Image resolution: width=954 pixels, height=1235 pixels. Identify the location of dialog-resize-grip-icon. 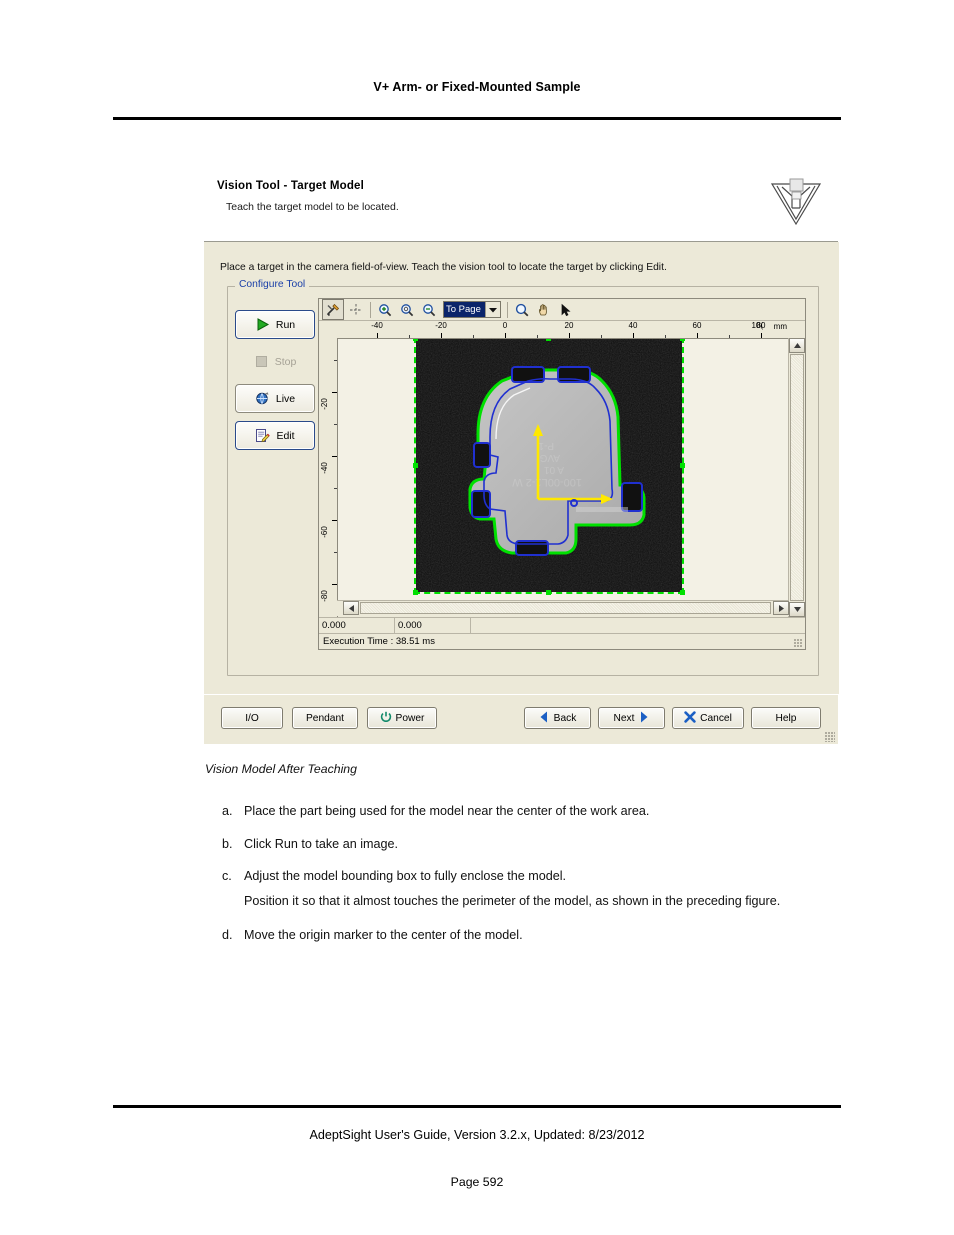
(830, 737).